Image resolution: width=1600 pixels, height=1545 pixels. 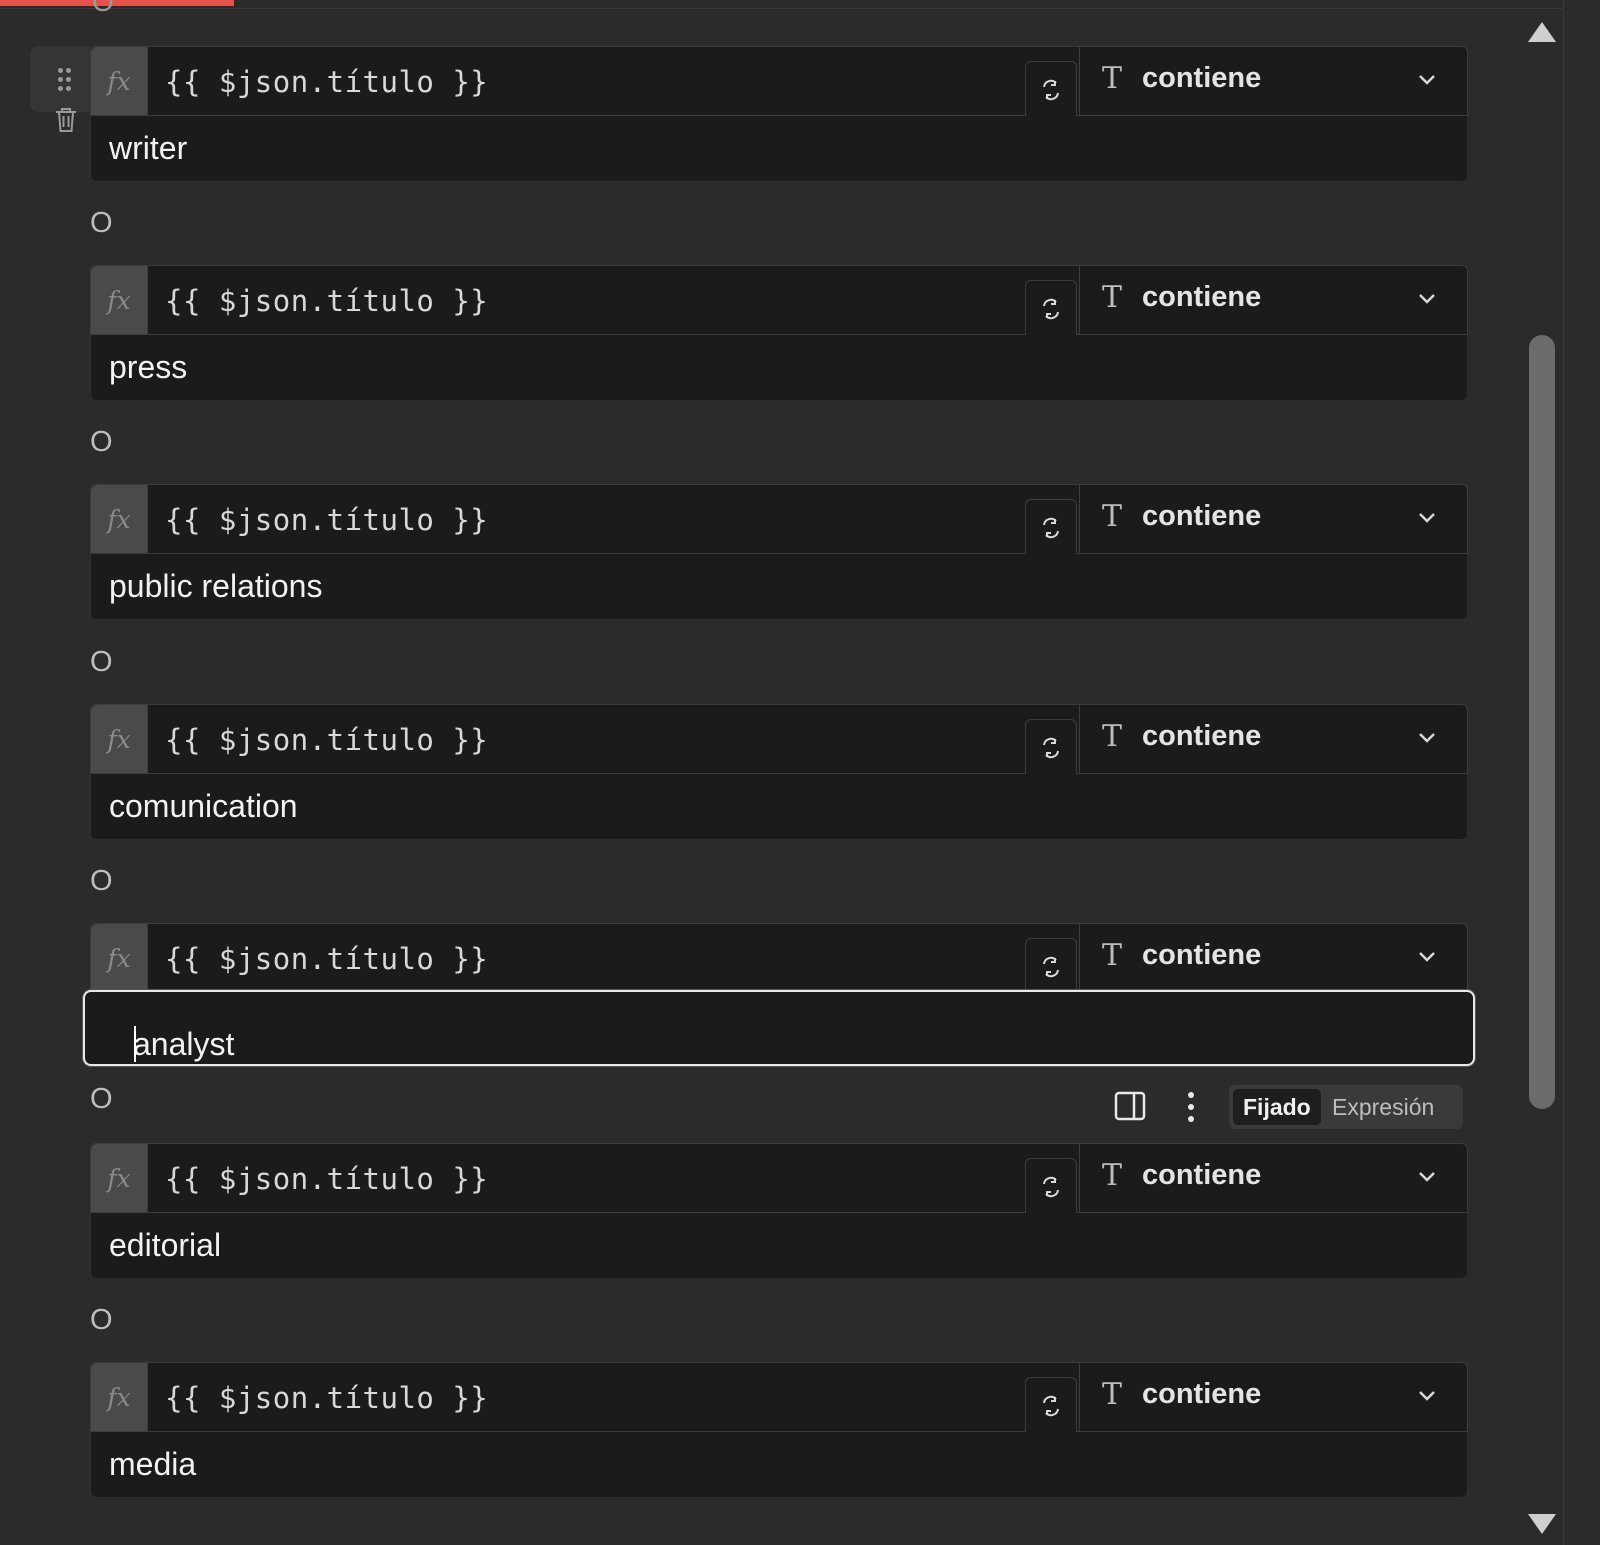 What do you see at coordinates (184, 1044) in the screenshot?
I see `value-typed-text: analyst` at bounding box center [184, 1044].